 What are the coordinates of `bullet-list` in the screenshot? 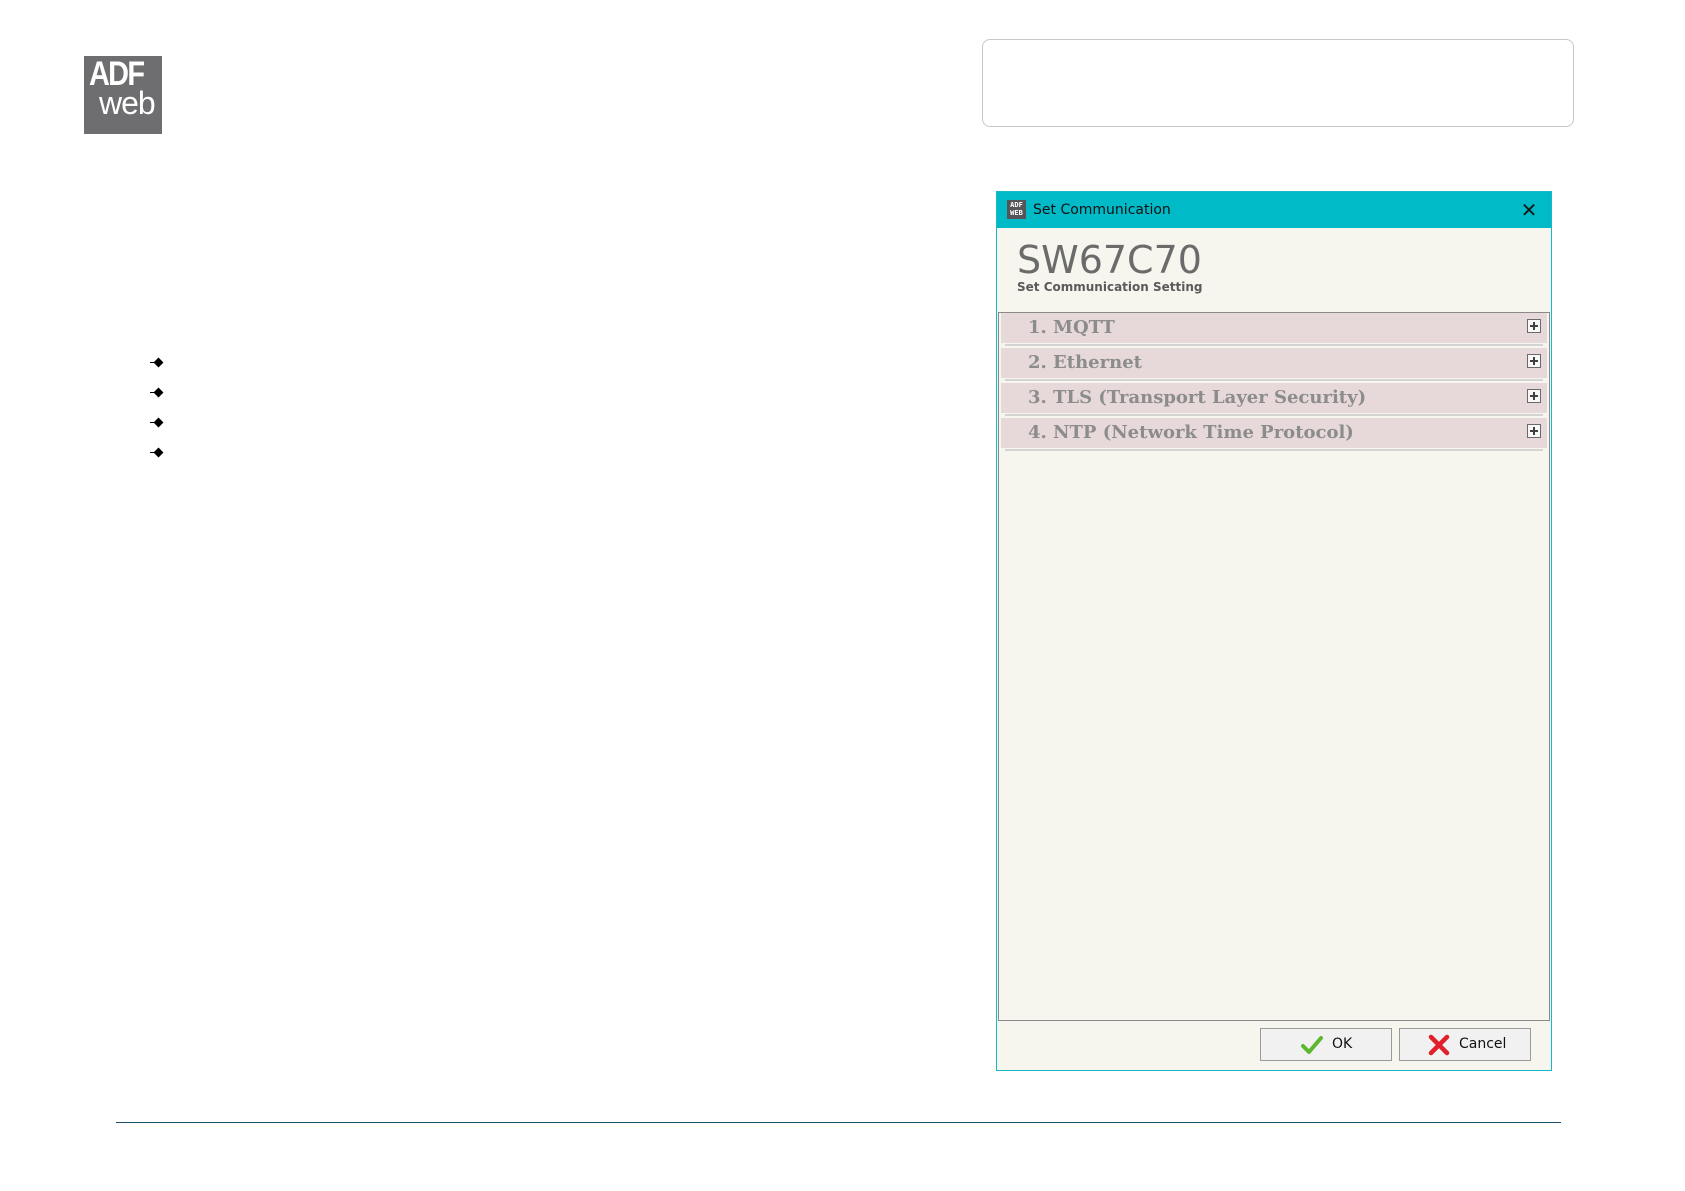 It's located at (160, 412).